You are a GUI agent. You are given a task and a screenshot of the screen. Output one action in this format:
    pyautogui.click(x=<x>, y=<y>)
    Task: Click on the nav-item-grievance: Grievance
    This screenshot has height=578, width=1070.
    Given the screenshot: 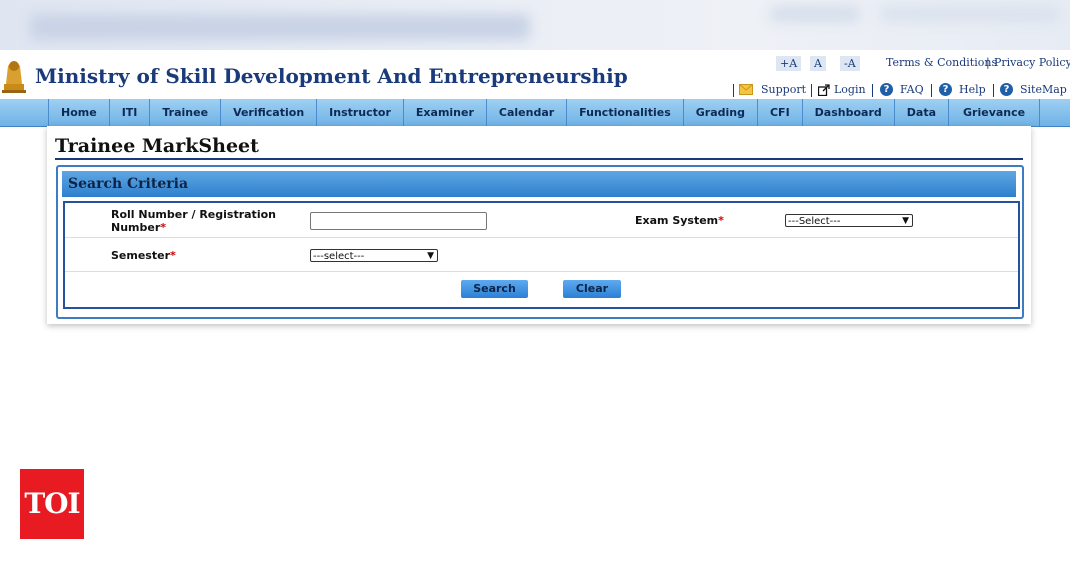 What is the action you would take?
    pyautogui.click(x=995, y=112)
    